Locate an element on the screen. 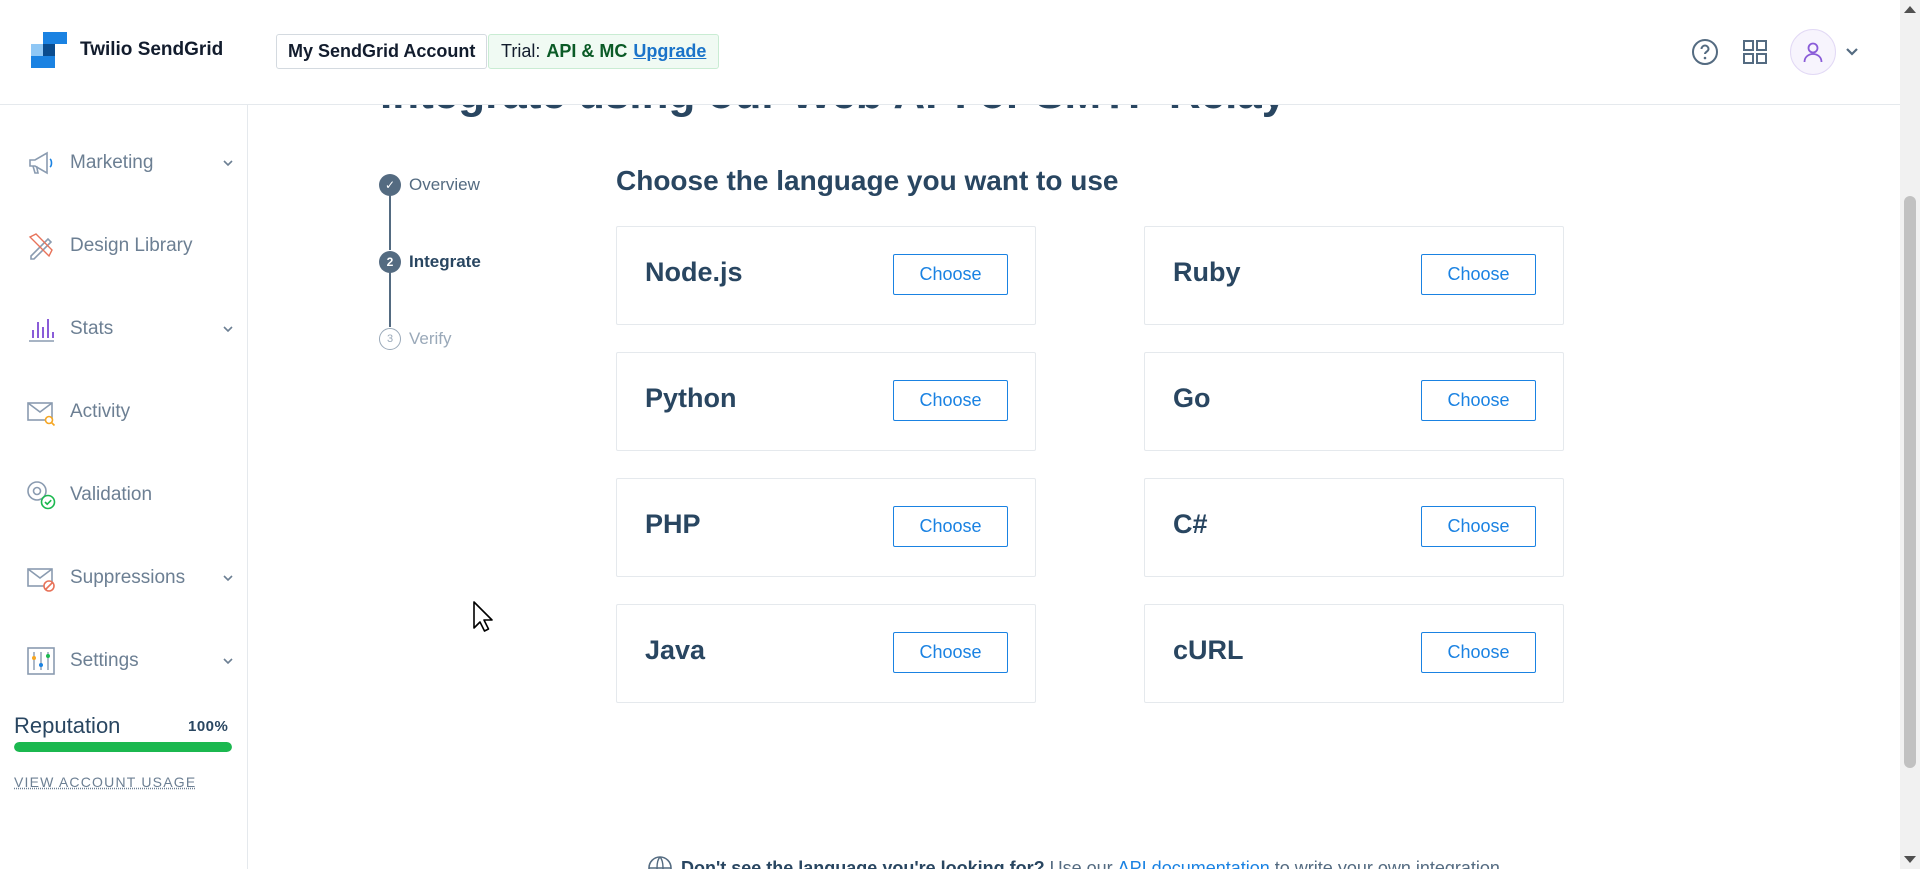  sendgrid-logo-icon is located at coordinates (49, 50).